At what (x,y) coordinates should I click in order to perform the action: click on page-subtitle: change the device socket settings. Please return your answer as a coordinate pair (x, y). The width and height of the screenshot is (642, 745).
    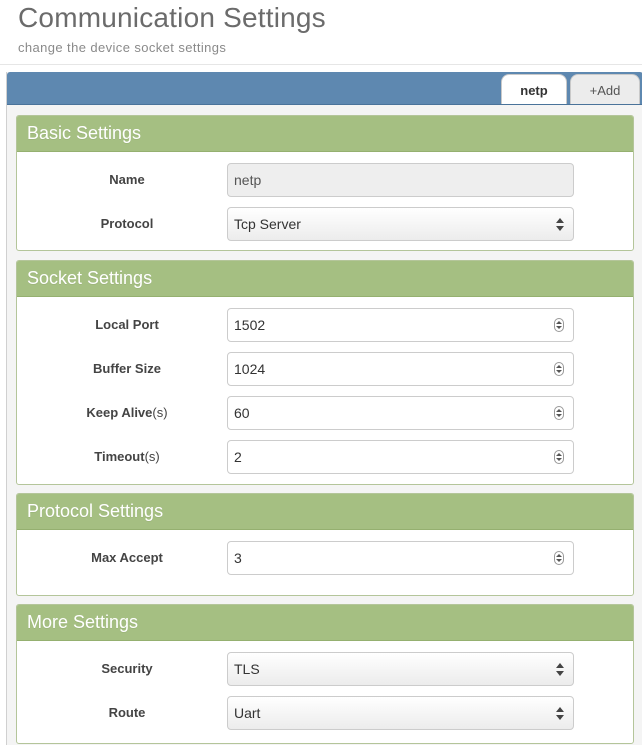
    Looking at the image, I should click on (122, 47).